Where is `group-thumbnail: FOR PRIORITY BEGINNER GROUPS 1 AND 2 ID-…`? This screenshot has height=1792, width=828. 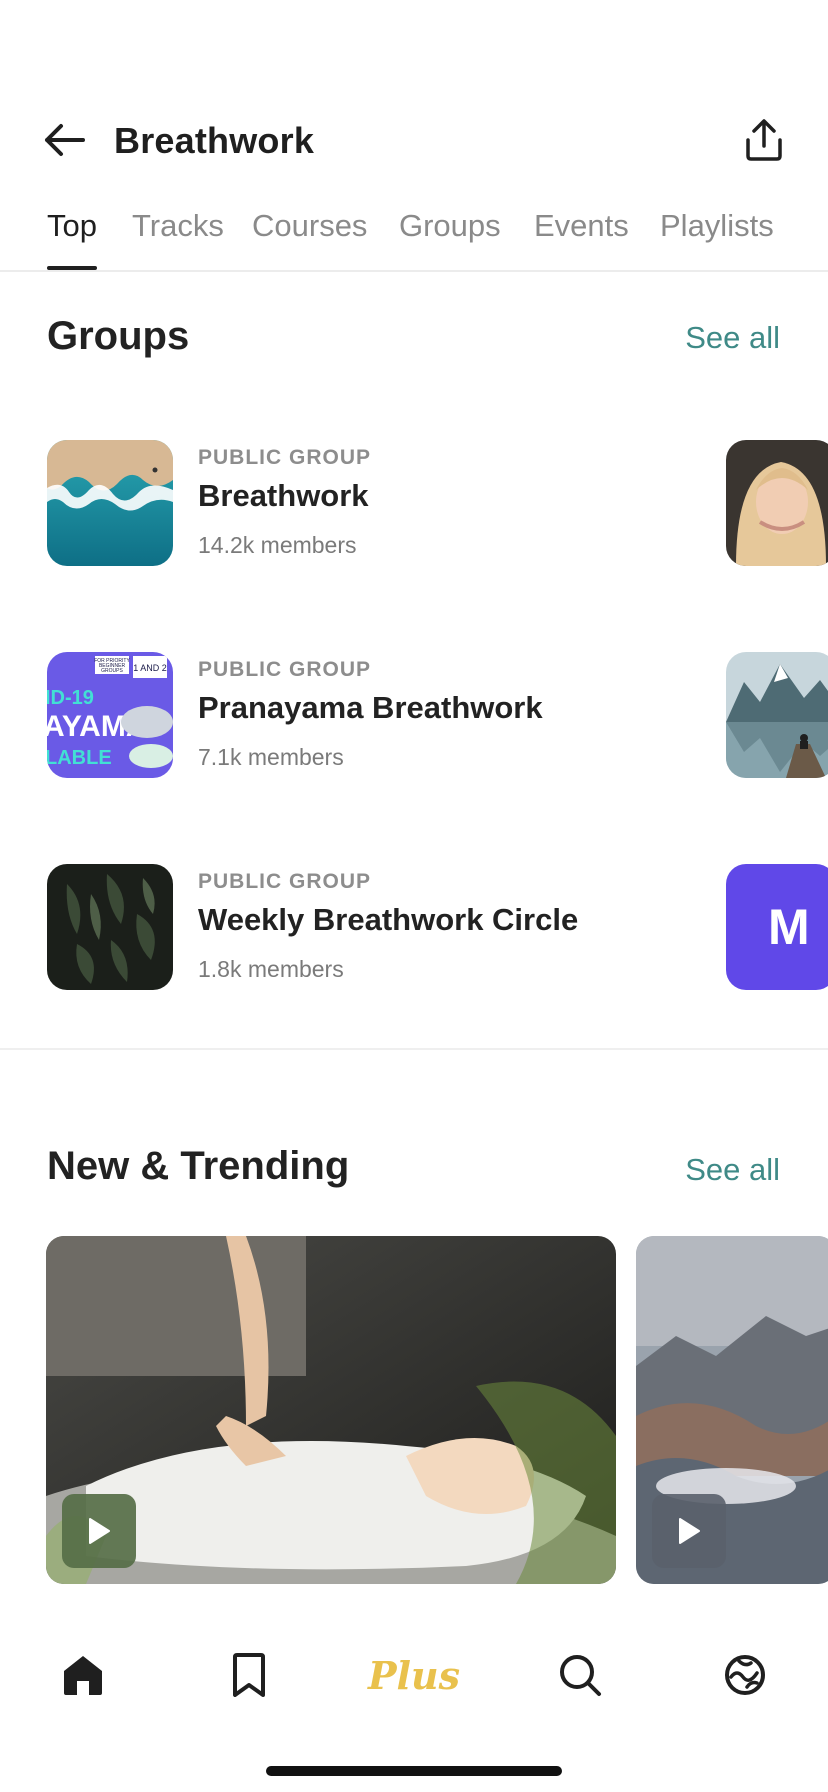 group-thumbnail: FOR PRIORITY BEGINNER GROUPS 1 AND 2 ID-… is located at coordinates (110, 715).